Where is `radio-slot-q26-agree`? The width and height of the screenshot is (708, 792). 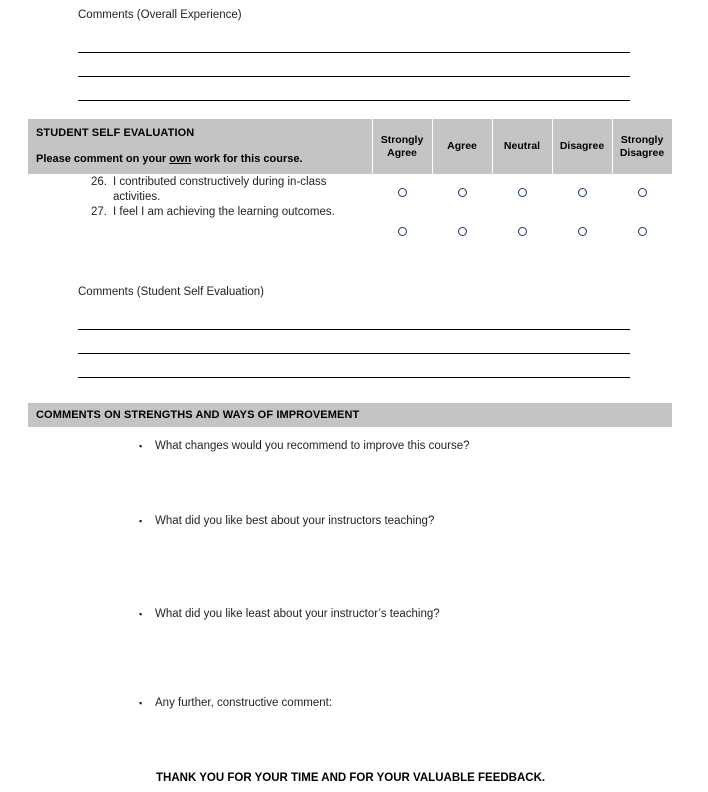 radio-slot-q26-agree is located at coordinates (462, 188).